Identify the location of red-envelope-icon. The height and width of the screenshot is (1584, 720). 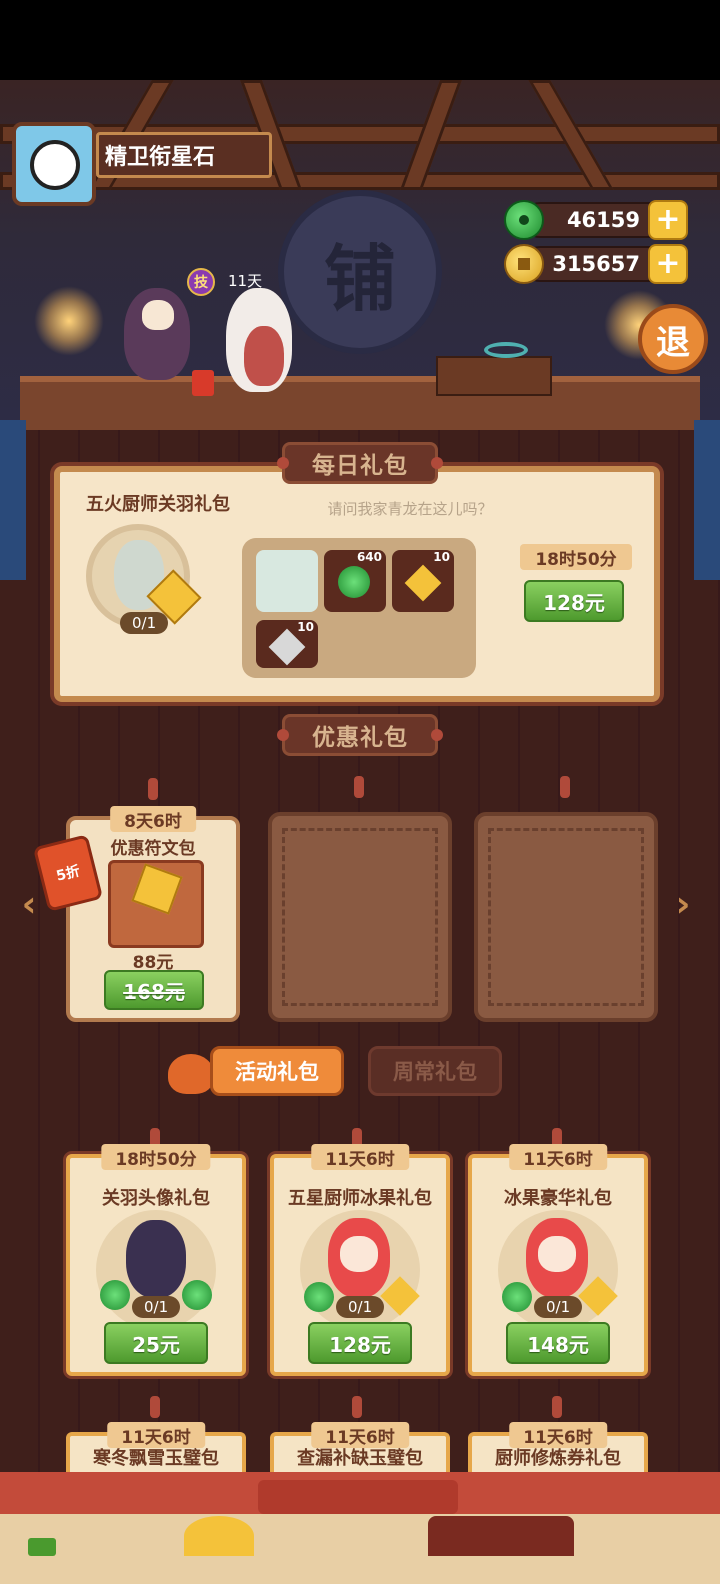
(203, 383).